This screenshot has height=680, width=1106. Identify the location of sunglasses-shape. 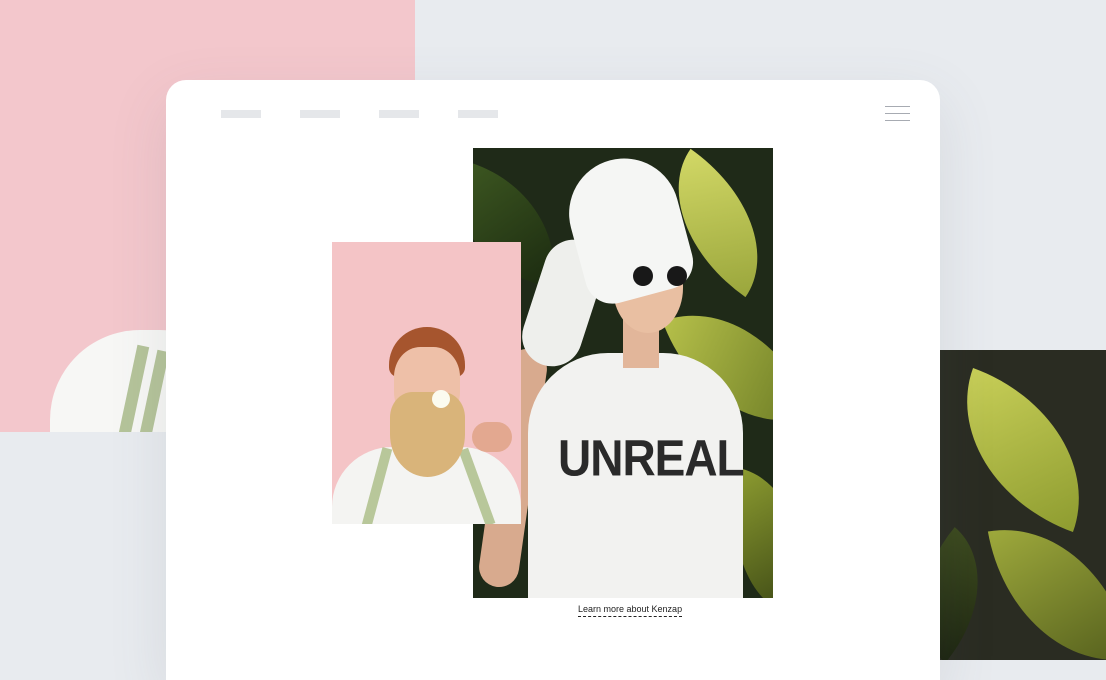
(663, 276).